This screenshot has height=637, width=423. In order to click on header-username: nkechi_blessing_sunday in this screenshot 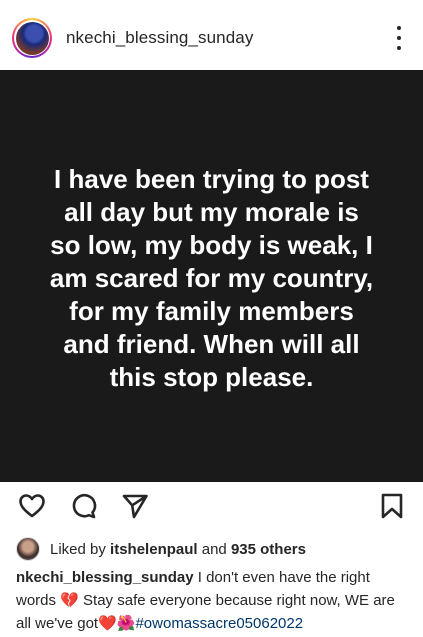, I will do `click(159, 38)`.